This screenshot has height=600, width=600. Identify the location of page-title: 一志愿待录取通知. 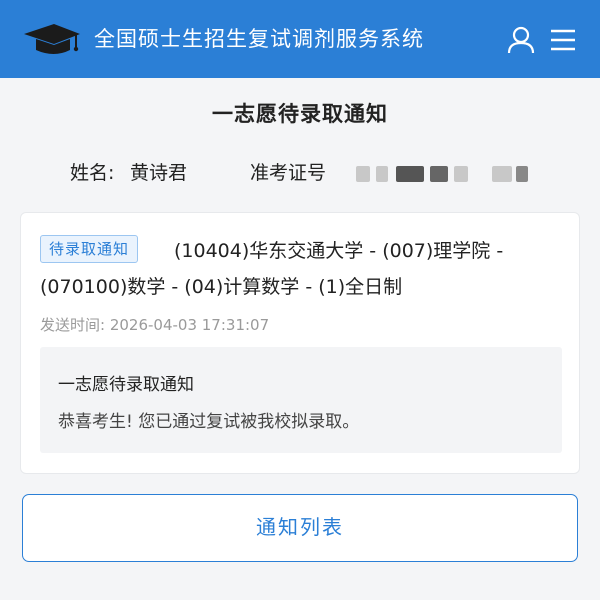
(300, 114).